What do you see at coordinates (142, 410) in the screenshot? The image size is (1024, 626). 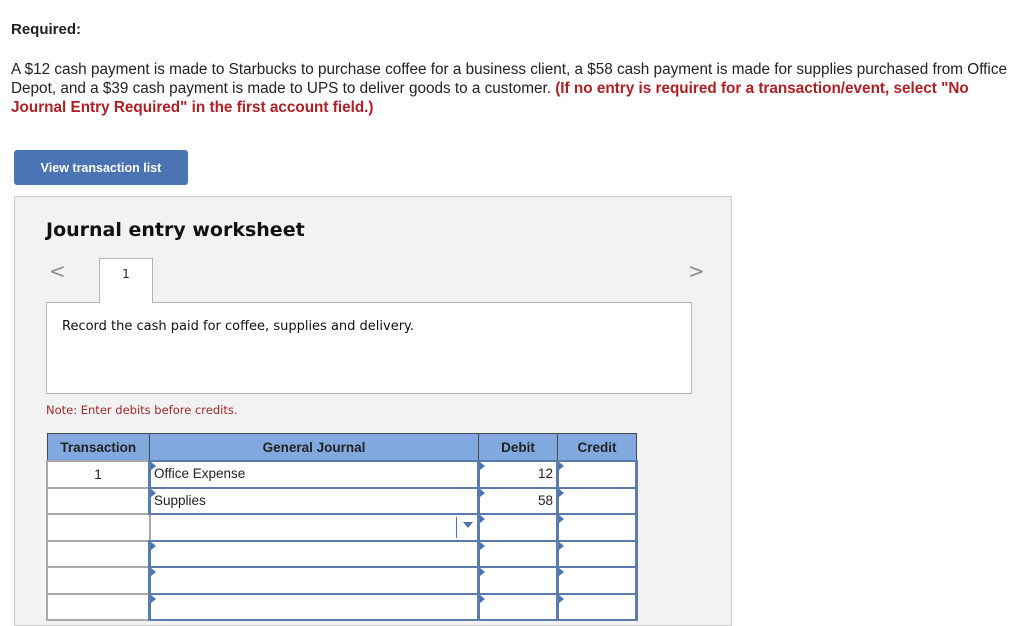 I see `debit-credit-note: Note: Enter debits before credits.` at bounding box center [142, 410].